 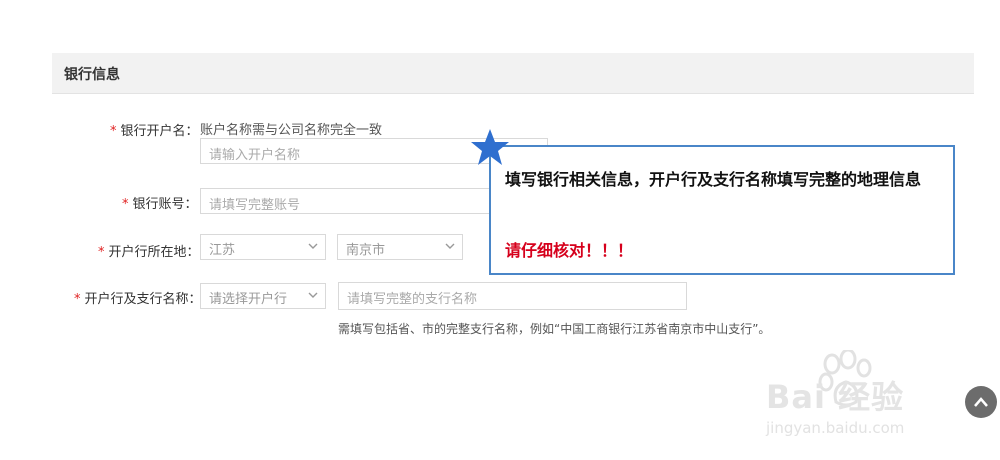 I want to click on watermark-url: jingyan.baidu.com, so click(x=835, y=428).